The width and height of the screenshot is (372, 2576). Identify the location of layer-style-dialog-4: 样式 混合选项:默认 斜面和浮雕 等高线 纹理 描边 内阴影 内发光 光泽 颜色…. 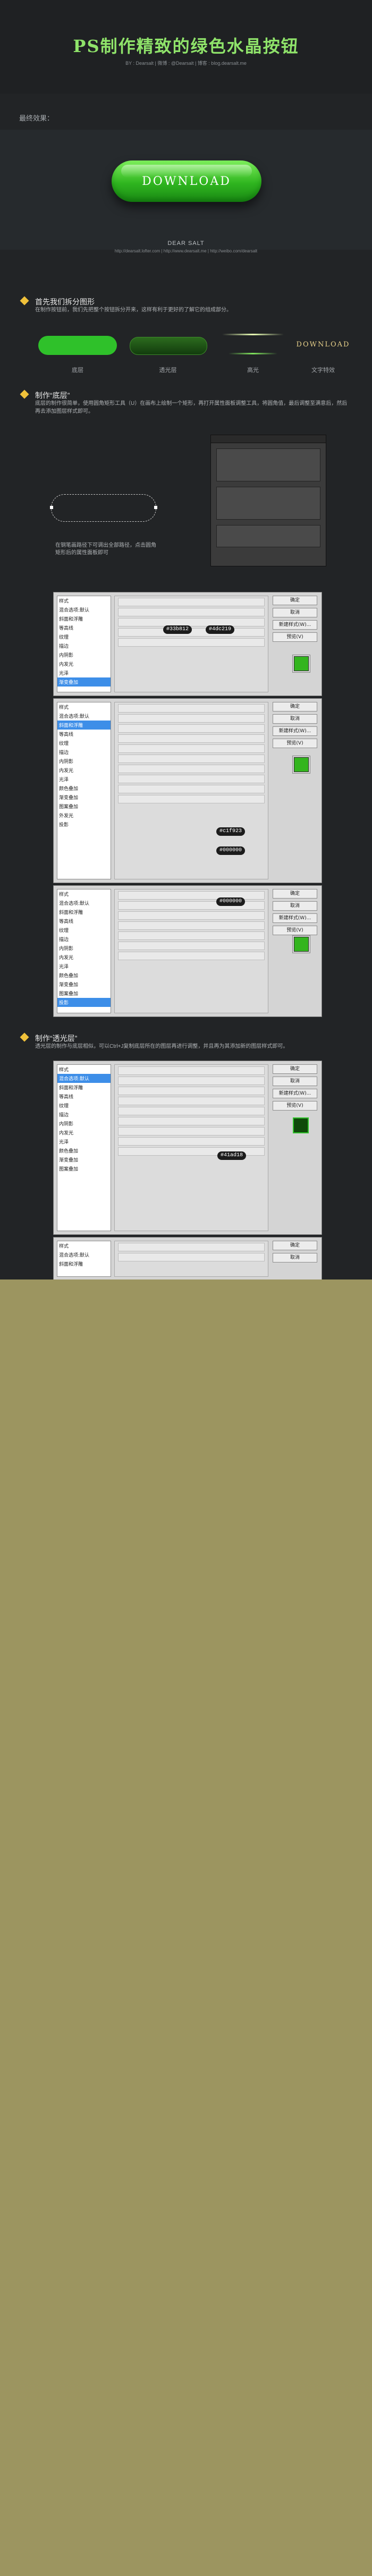
(188, 1148).